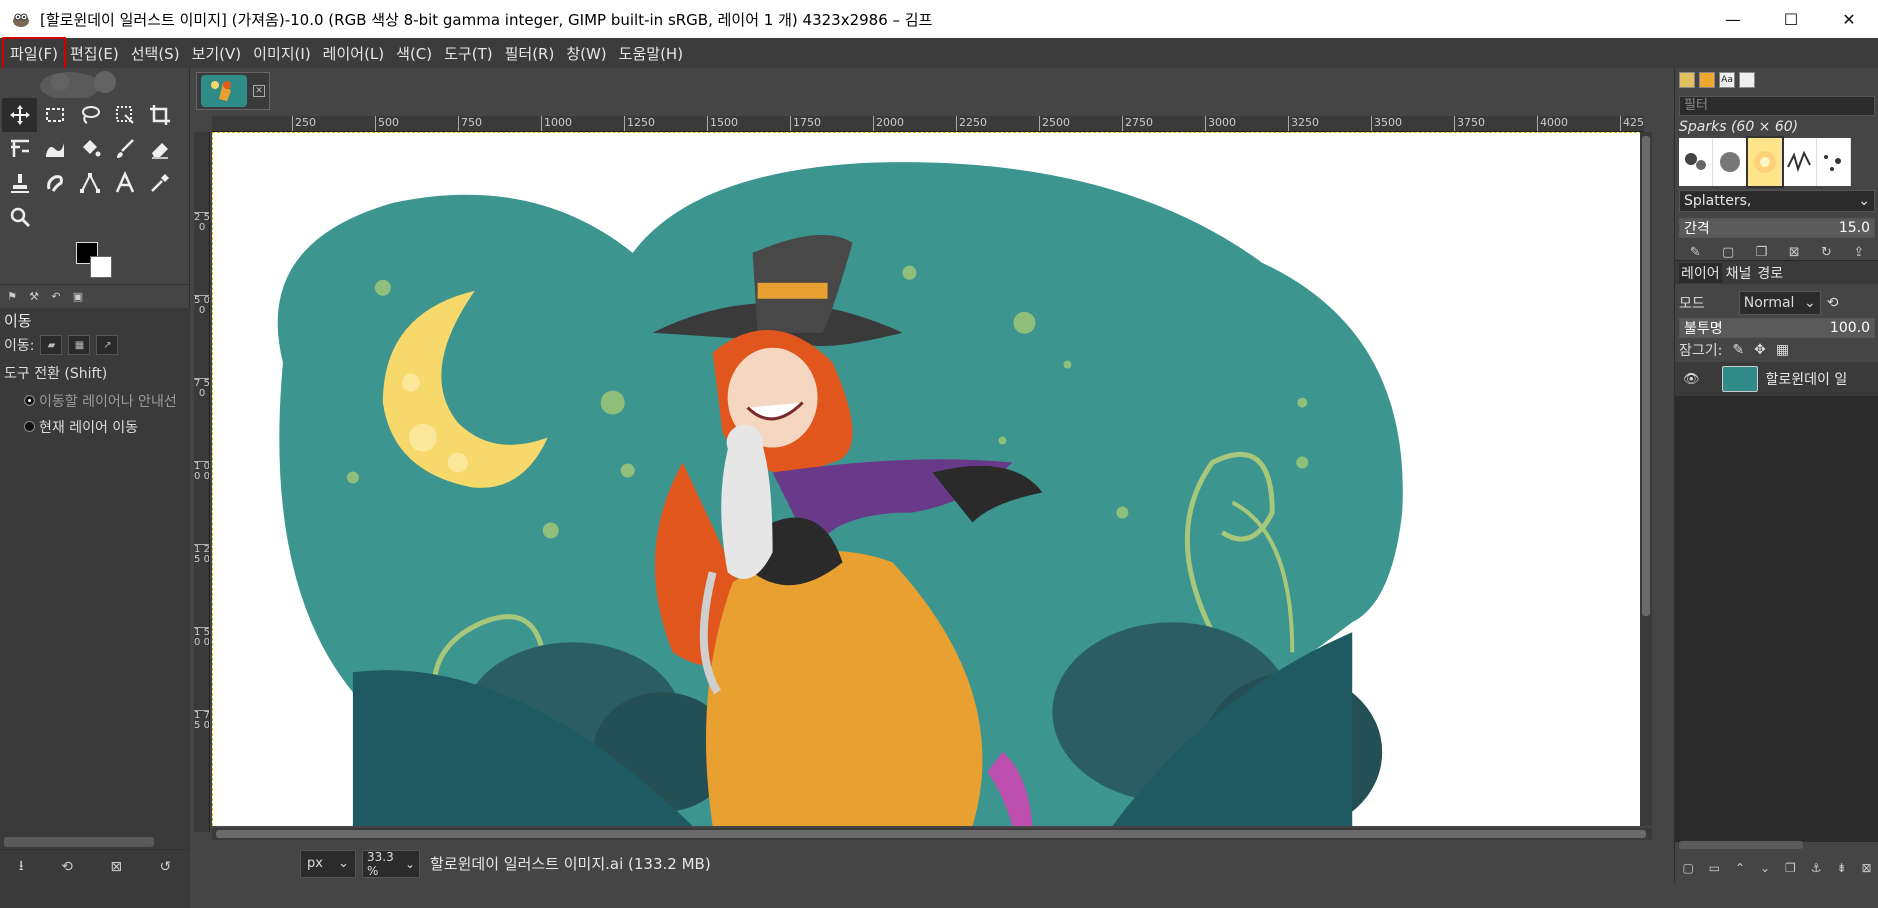 Image resolution: width=1878 pixels, height=908 pixels. Describe the element at coordinates (1790, 868) in the screenshot. I see `duplicate-layer-icon: ❐` at that location.